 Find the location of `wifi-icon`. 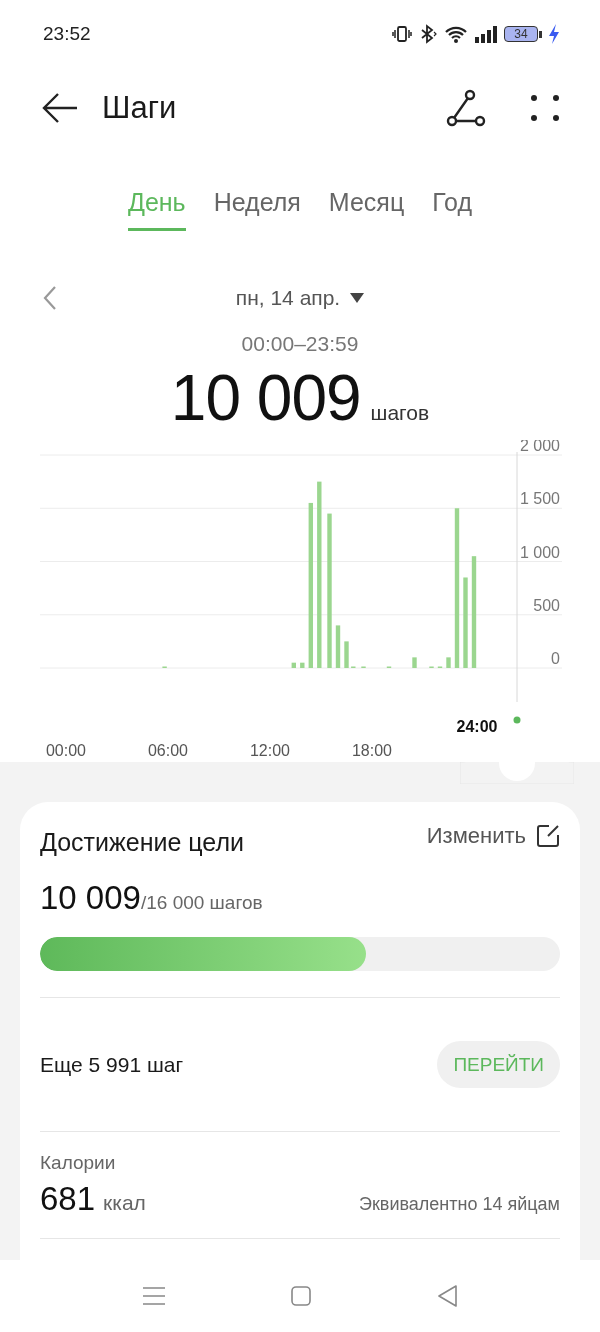

wifi-icon is located at coordinates (456, 34).